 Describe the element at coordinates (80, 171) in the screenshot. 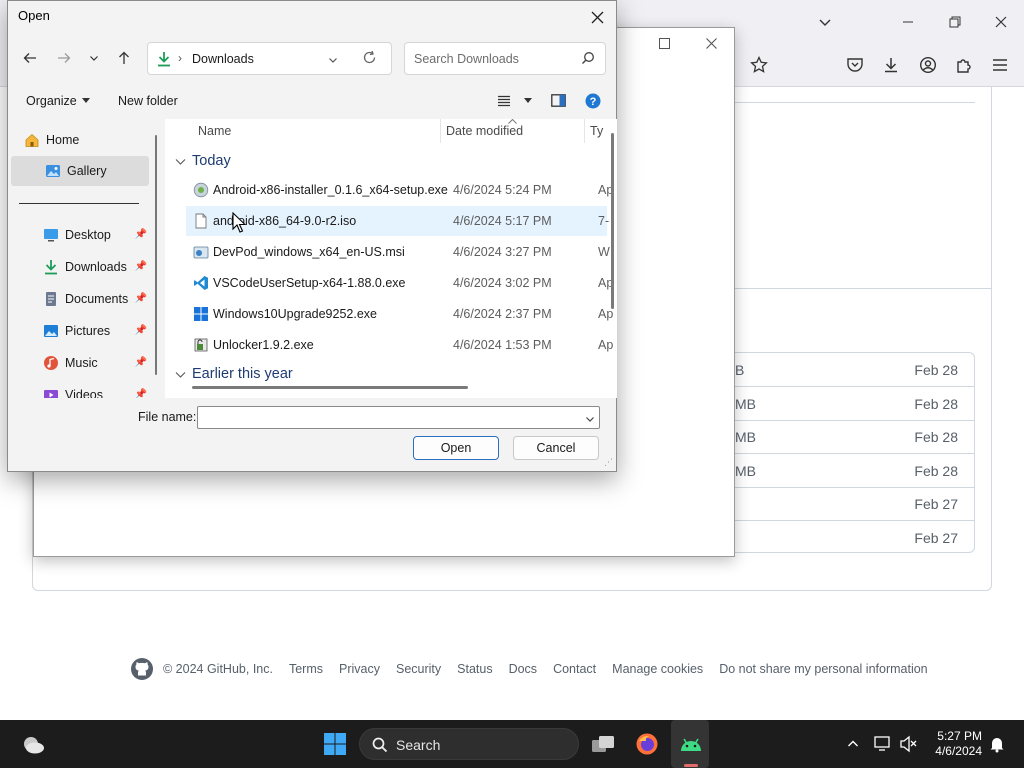

I see `nav-item-gallery: Gallery` at that location.